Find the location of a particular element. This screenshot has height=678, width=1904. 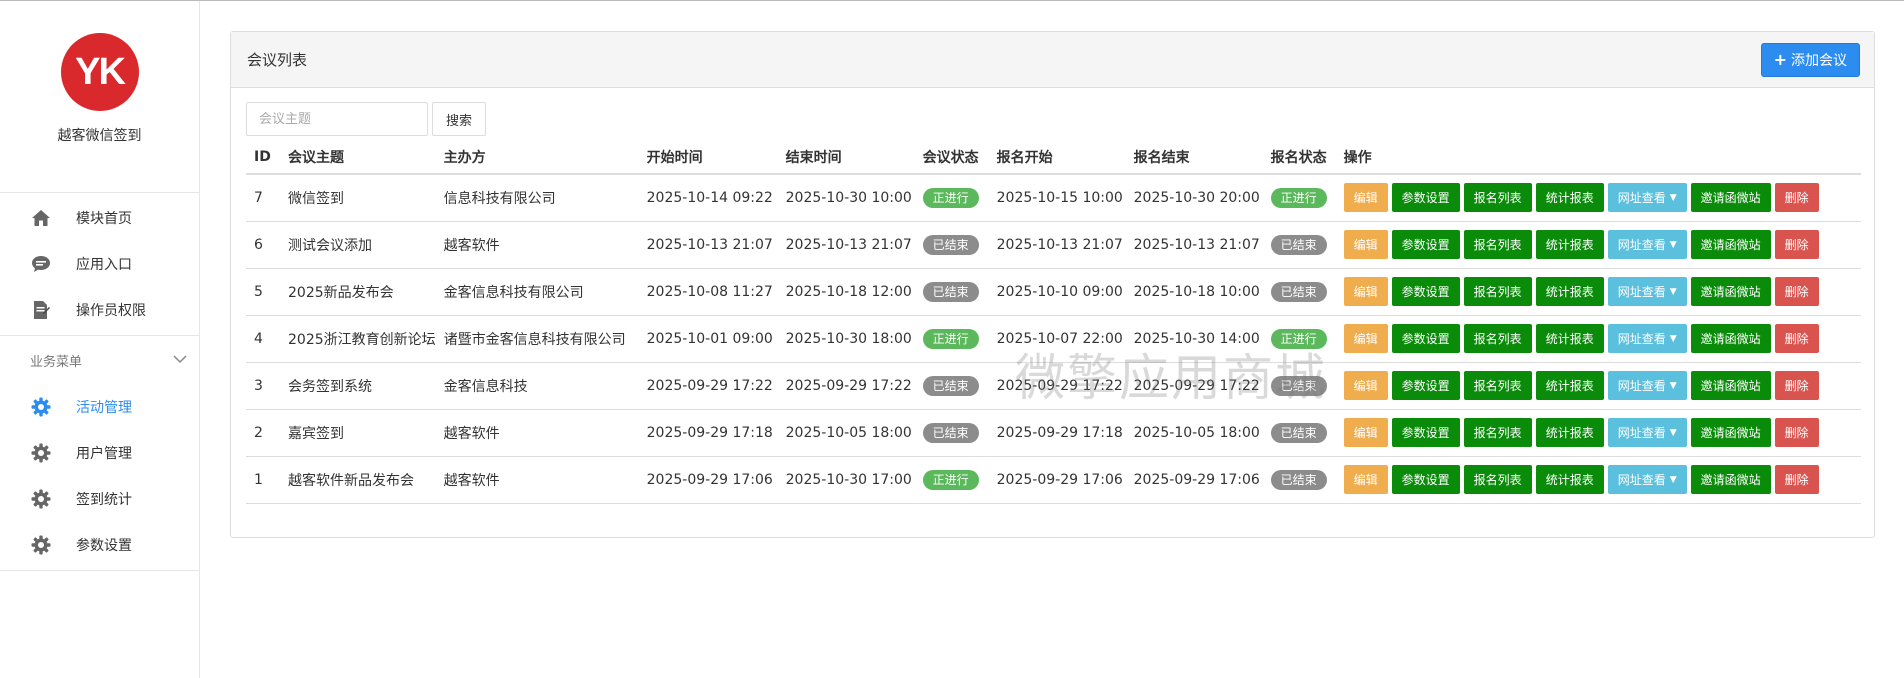

cell-end-time: 2025-10-30 17:00 is located at coordinates (846, 480).